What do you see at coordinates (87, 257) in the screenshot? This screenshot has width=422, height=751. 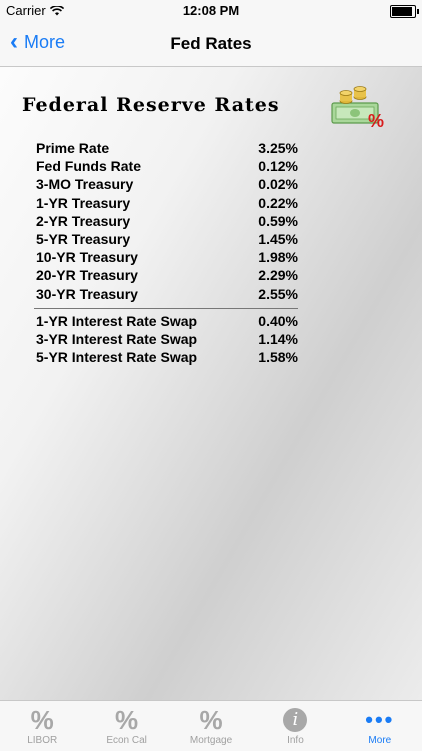 I see `rate-name: 10-YR Treasury` at bounding box center [87, 257].